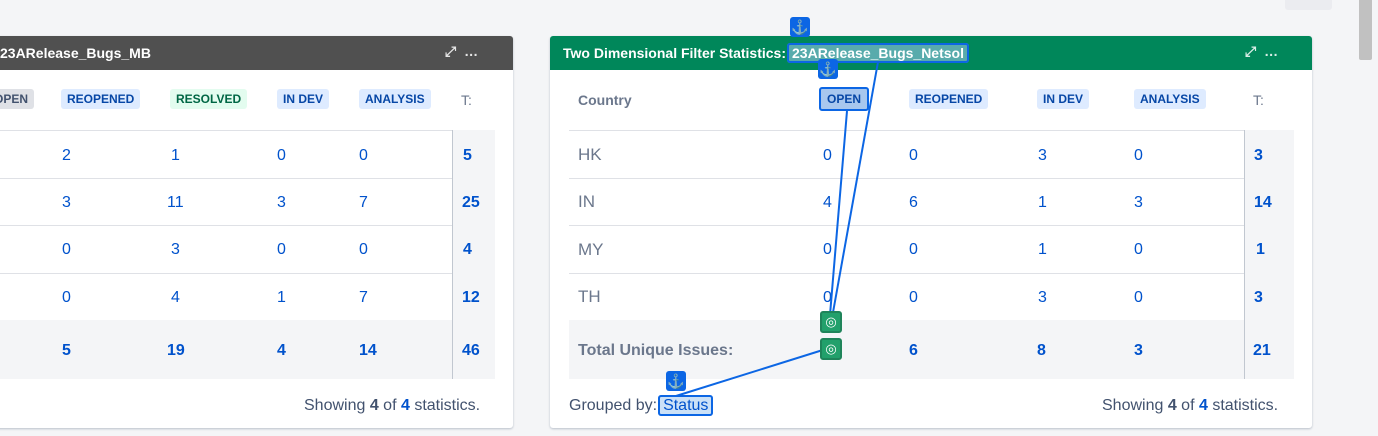 The width and height of the screenshot is (1378, 436). What do you see at coordinates (1308, 5) in the screenshot?
I see `top-toolbar-button` at bounding box center [1308, 5].